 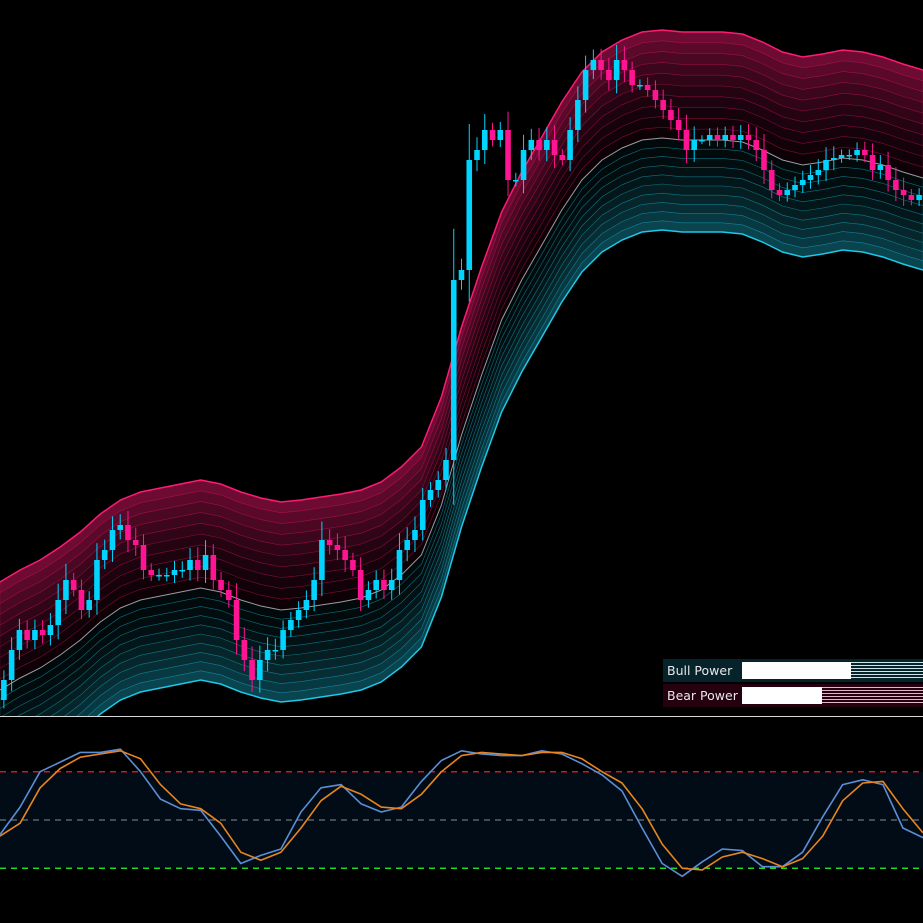 I want to click on bear-power-bar, so click(x=832, y=695).